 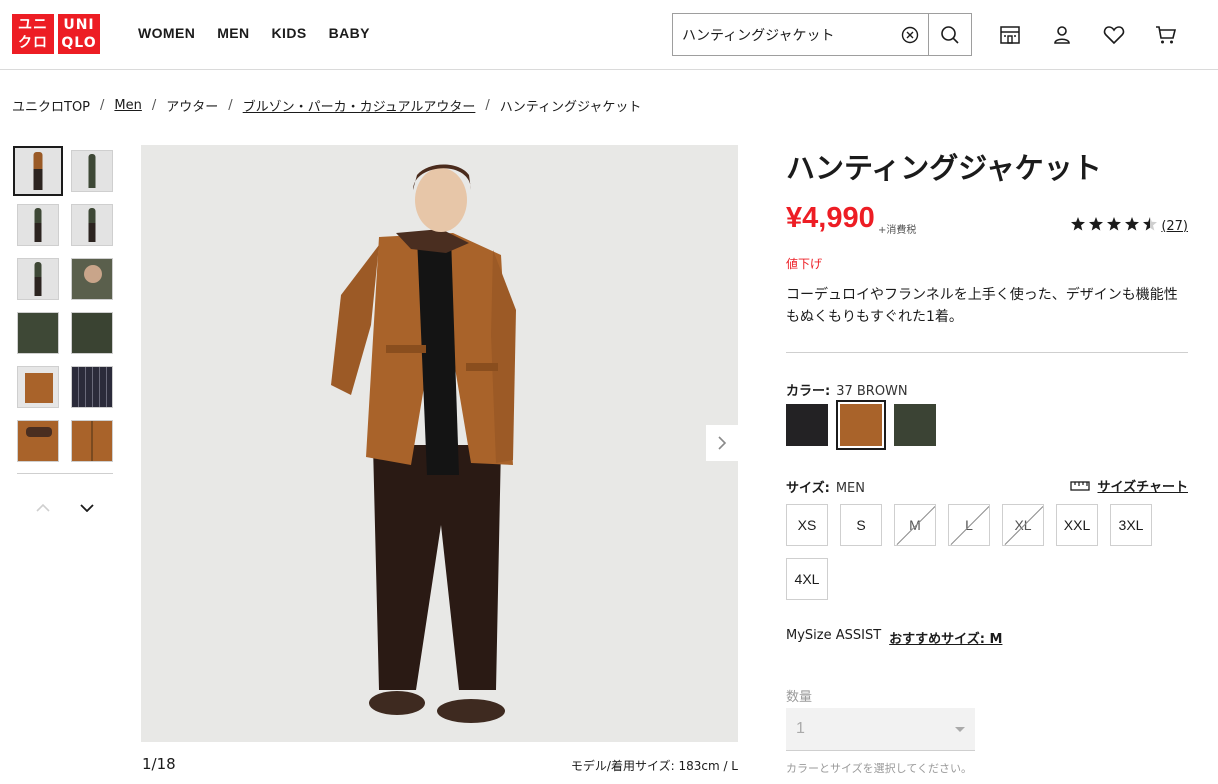 I want to click on size-group: MEN, so click(x=850, y=488).